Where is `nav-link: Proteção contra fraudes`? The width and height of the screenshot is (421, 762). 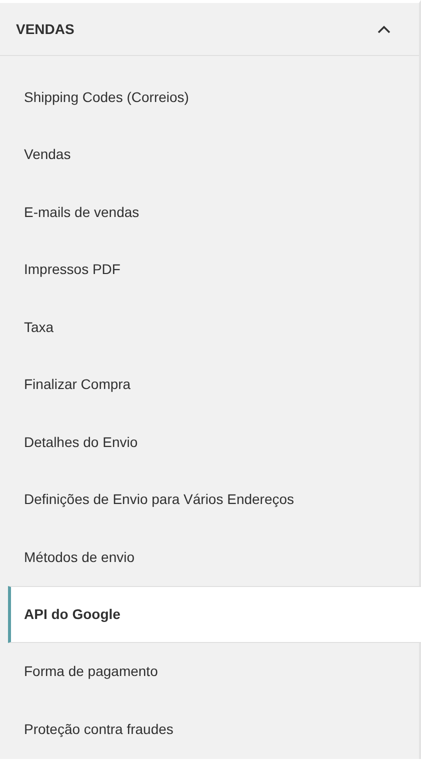 nav-link: Proteção contra fraudes is located at coordinates (214, 729).